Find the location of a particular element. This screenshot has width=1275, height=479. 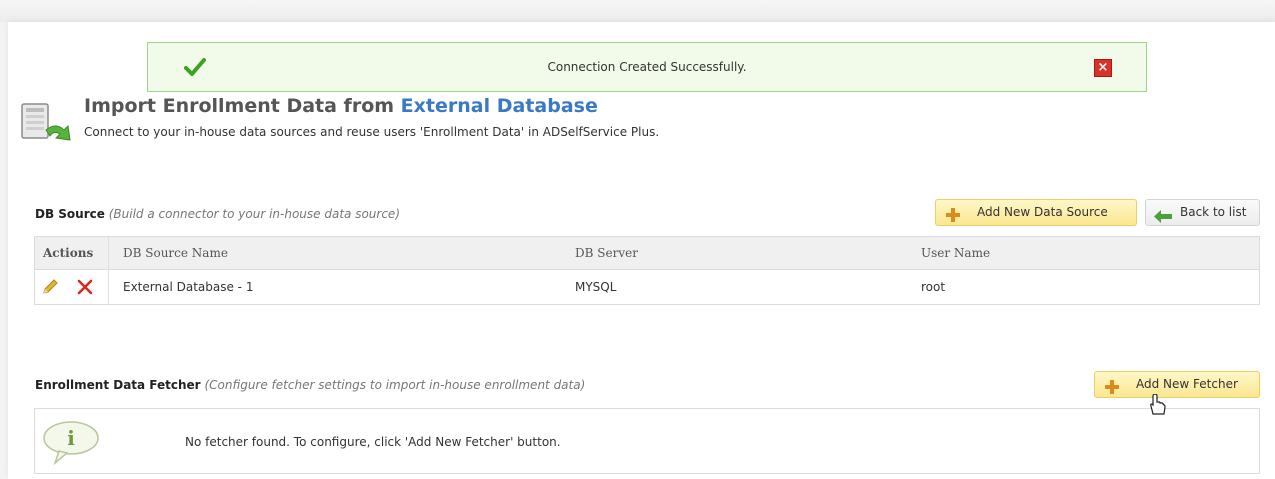

column-header-db-server: DB Server is located at coordinates (606, 253).